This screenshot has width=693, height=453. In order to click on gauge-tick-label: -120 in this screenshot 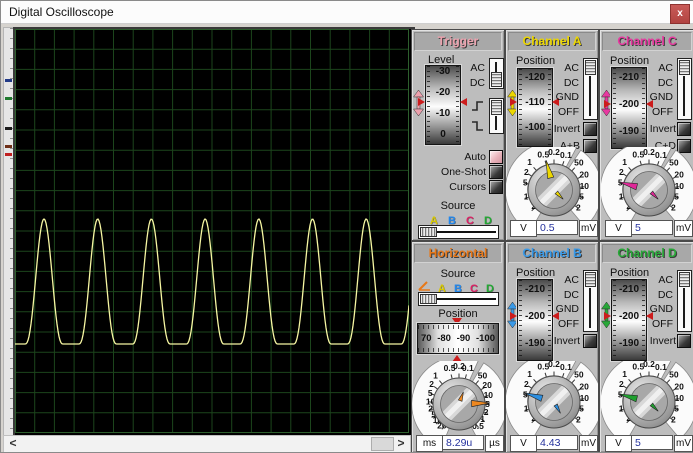, I will do `click(535, 78)`.